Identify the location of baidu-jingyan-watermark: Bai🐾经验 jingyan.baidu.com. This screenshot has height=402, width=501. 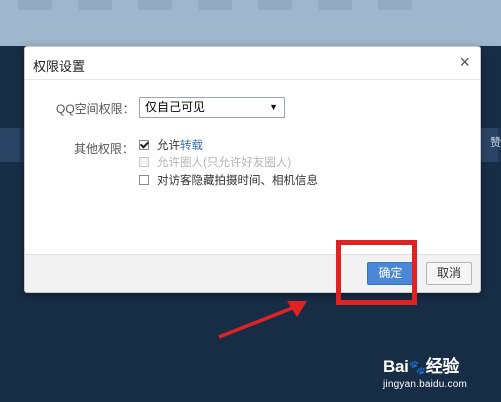
(439, 374).